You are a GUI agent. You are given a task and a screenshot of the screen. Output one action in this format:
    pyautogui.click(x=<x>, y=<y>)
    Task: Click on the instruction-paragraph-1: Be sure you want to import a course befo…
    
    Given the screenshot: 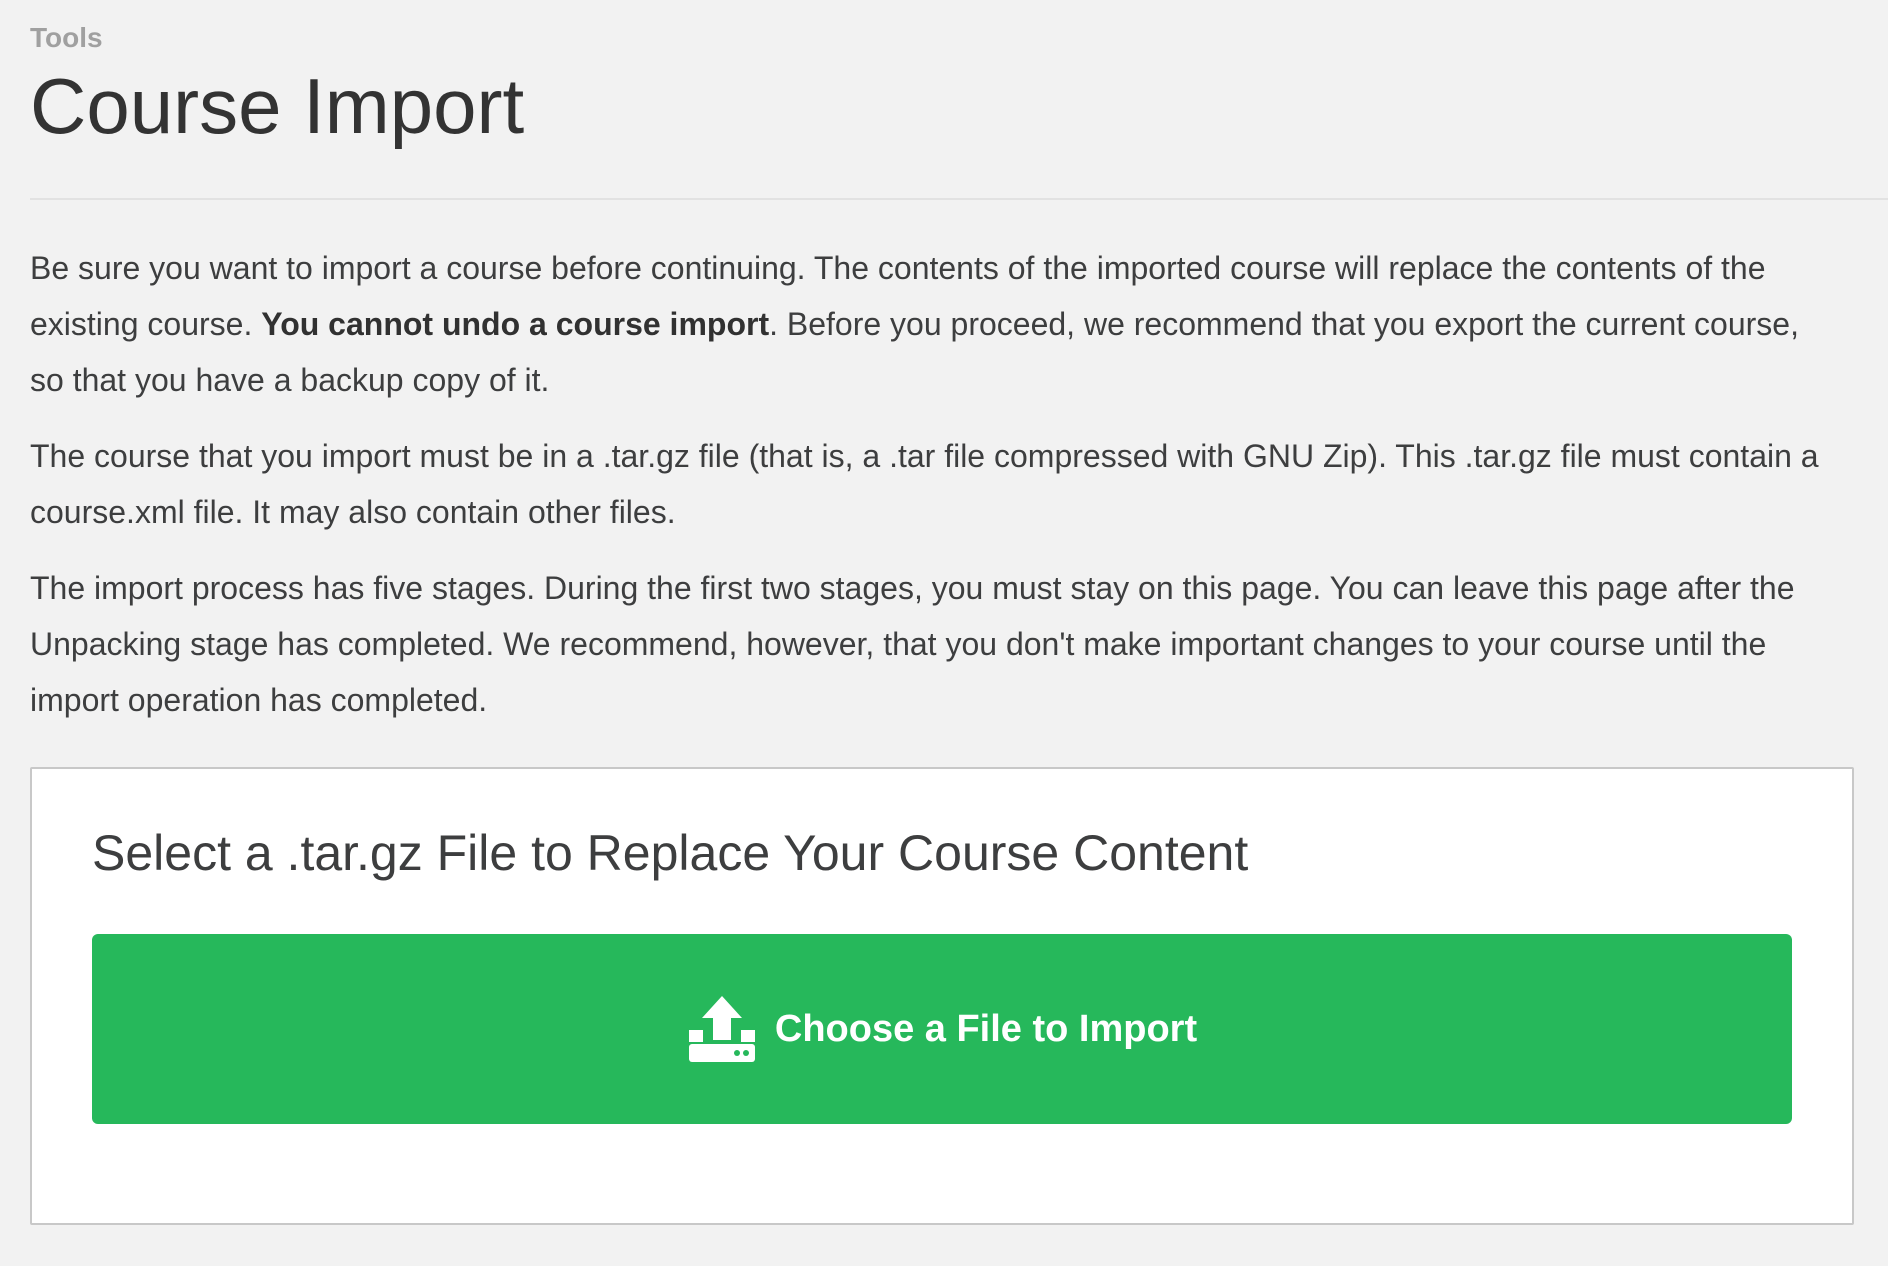 What is the action you would take?
    pyautogui.click(x=930, y=324)
    